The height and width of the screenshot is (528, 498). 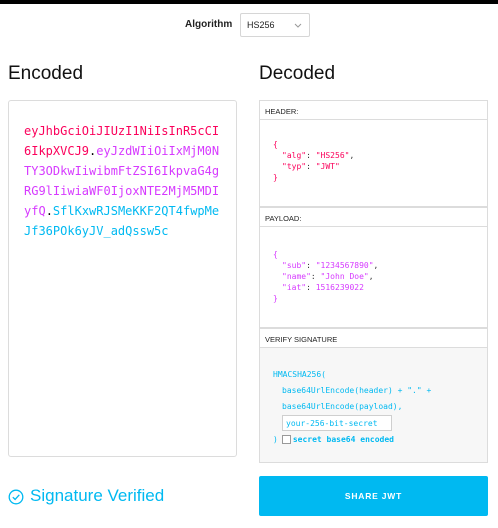 I want to click on secret-row, so click(x=352, y=423).